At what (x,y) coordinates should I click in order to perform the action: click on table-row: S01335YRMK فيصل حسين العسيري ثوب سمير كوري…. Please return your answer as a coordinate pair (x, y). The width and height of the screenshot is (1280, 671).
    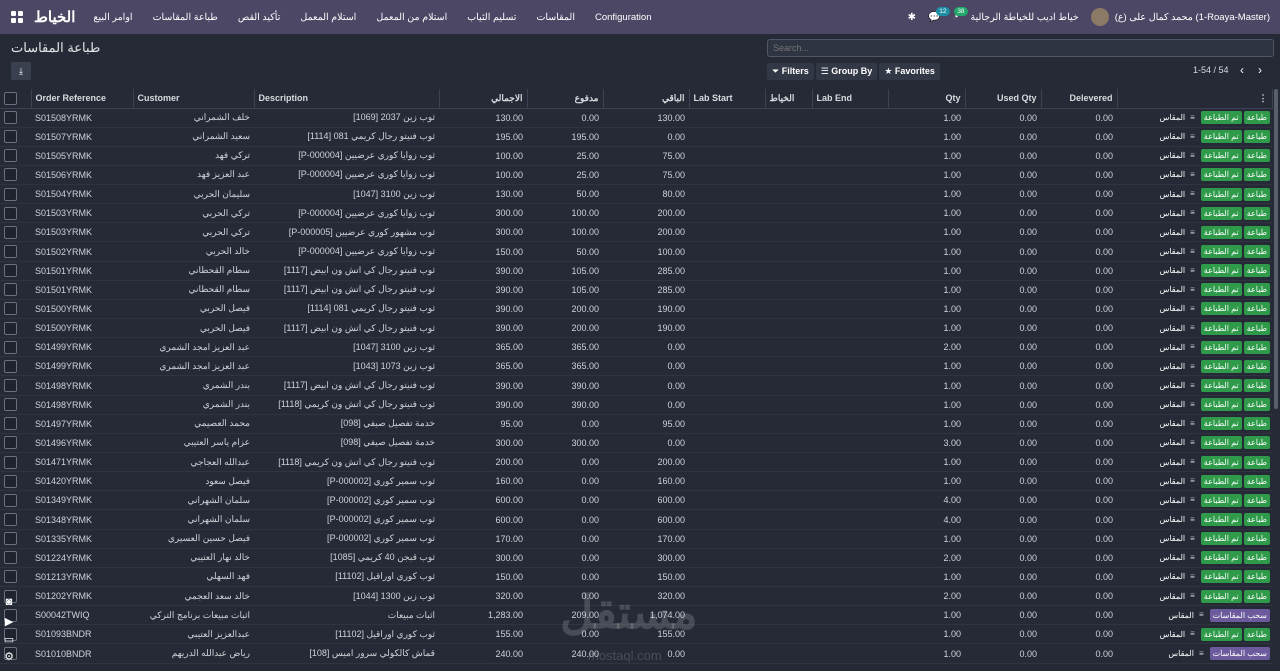
    Looking at the image, I should click on (636, 539).